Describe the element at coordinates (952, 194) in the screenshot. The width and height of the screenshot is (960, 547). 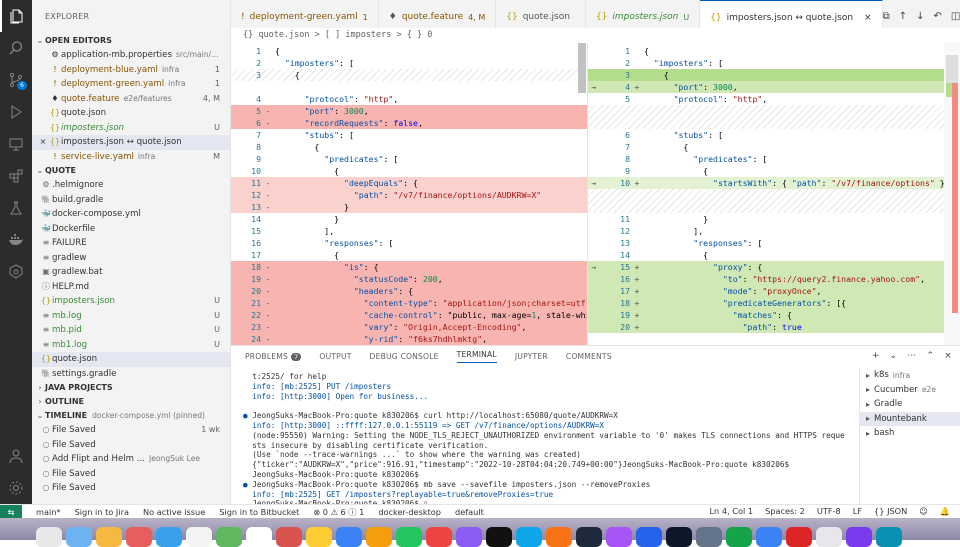
I see `diff-overview-ruler` at that location.